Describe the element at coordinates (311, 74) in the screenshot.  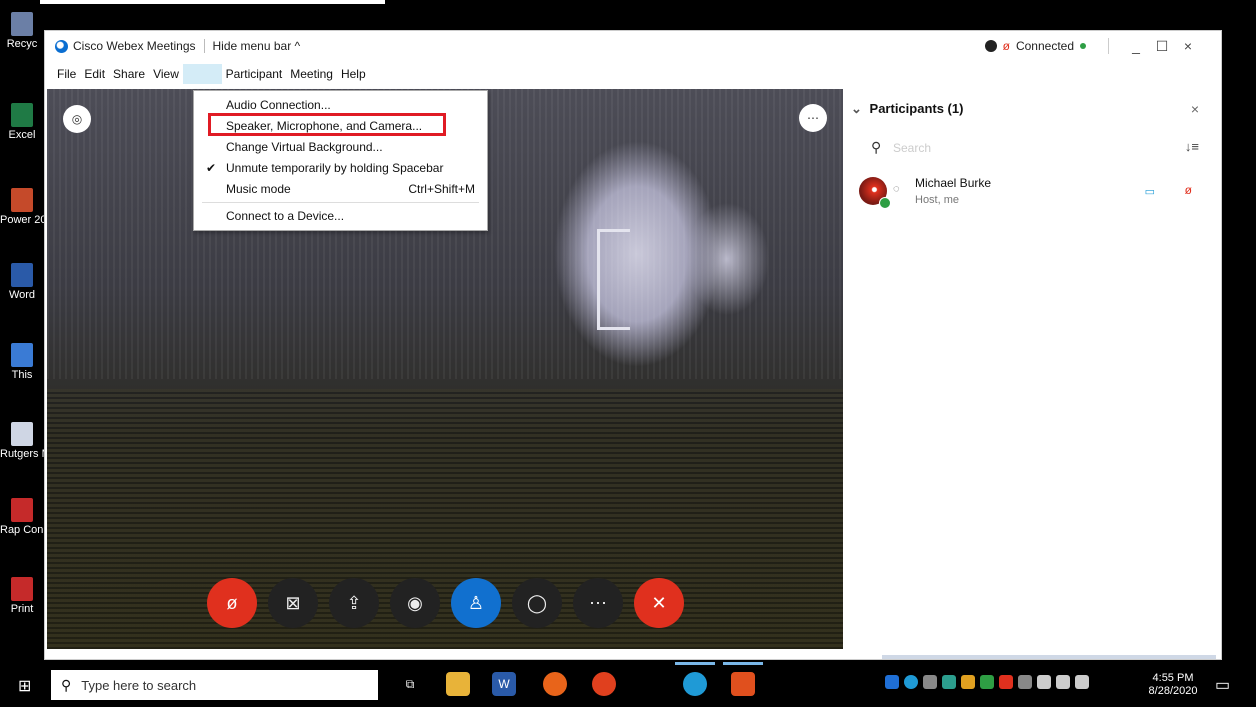
I see `menu-meeting: Meeting` at that location.